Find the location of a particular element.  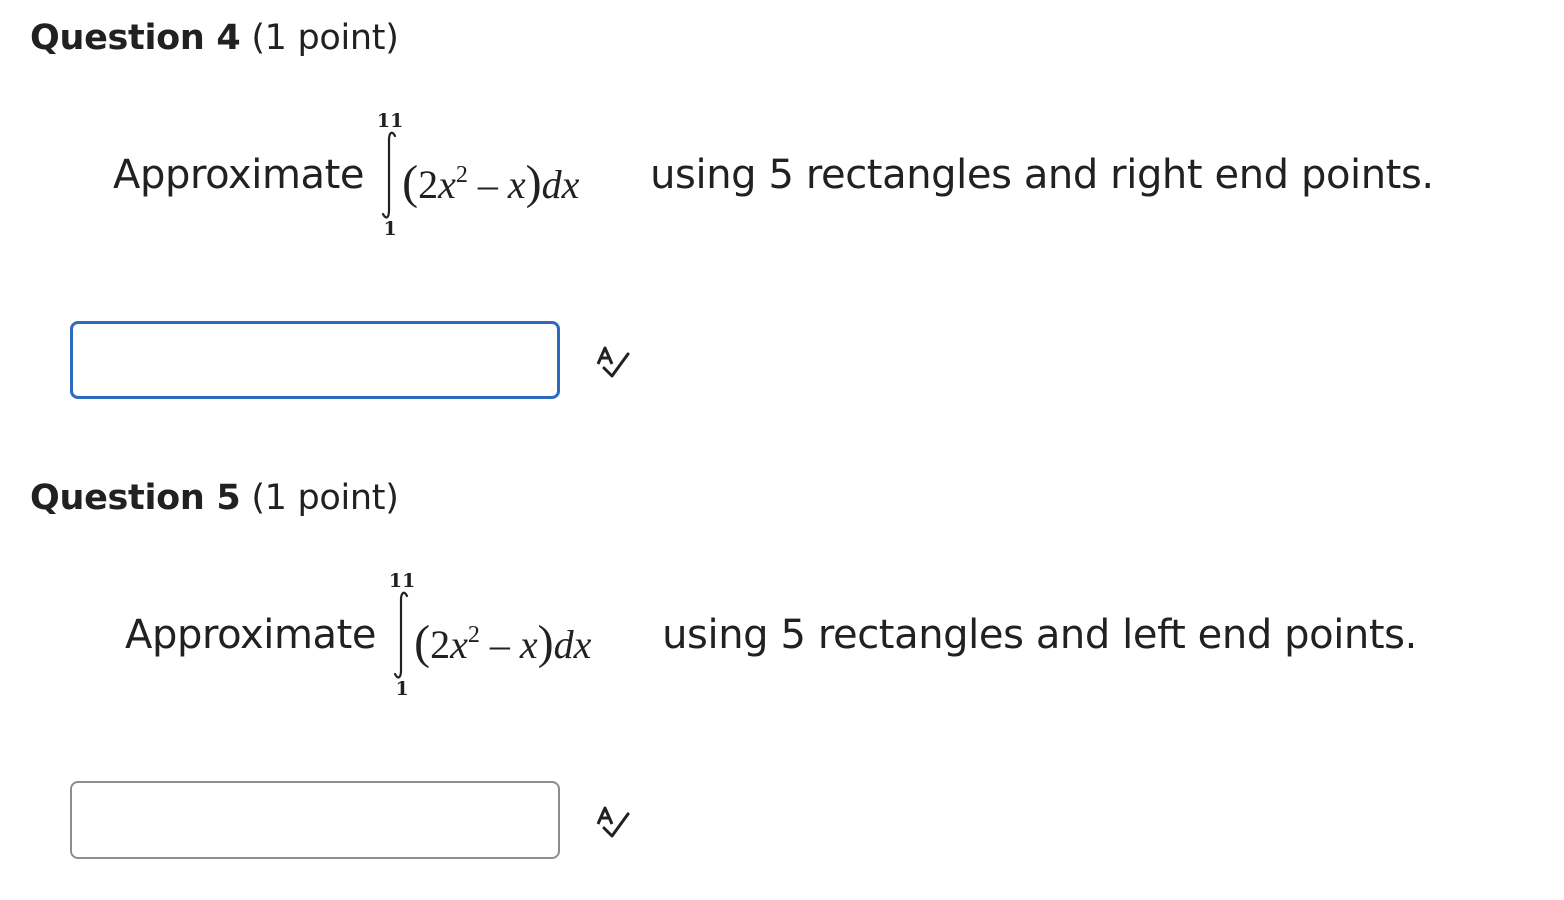

question-title: Question 5 is located at coordinates (135, 498).